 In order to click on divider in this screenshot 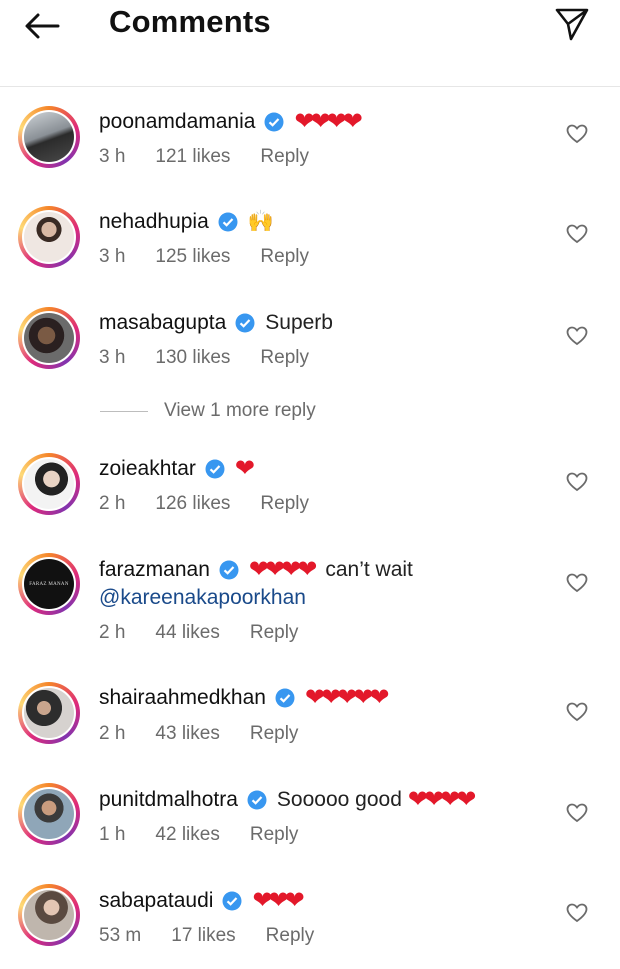, I will do `click(124, 411)`.